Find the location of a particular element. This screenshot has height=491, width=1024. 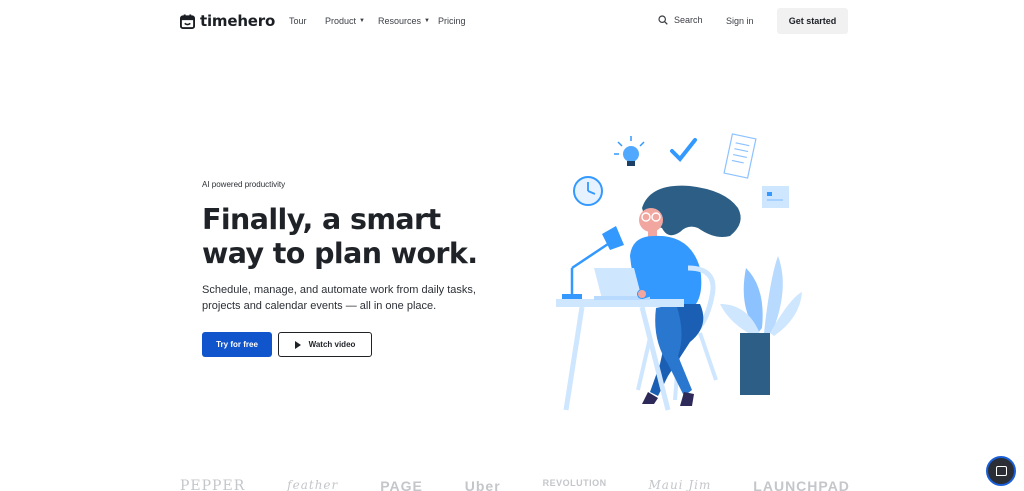

try-for-free-button: Try for free is located at coordinates (237, 344).